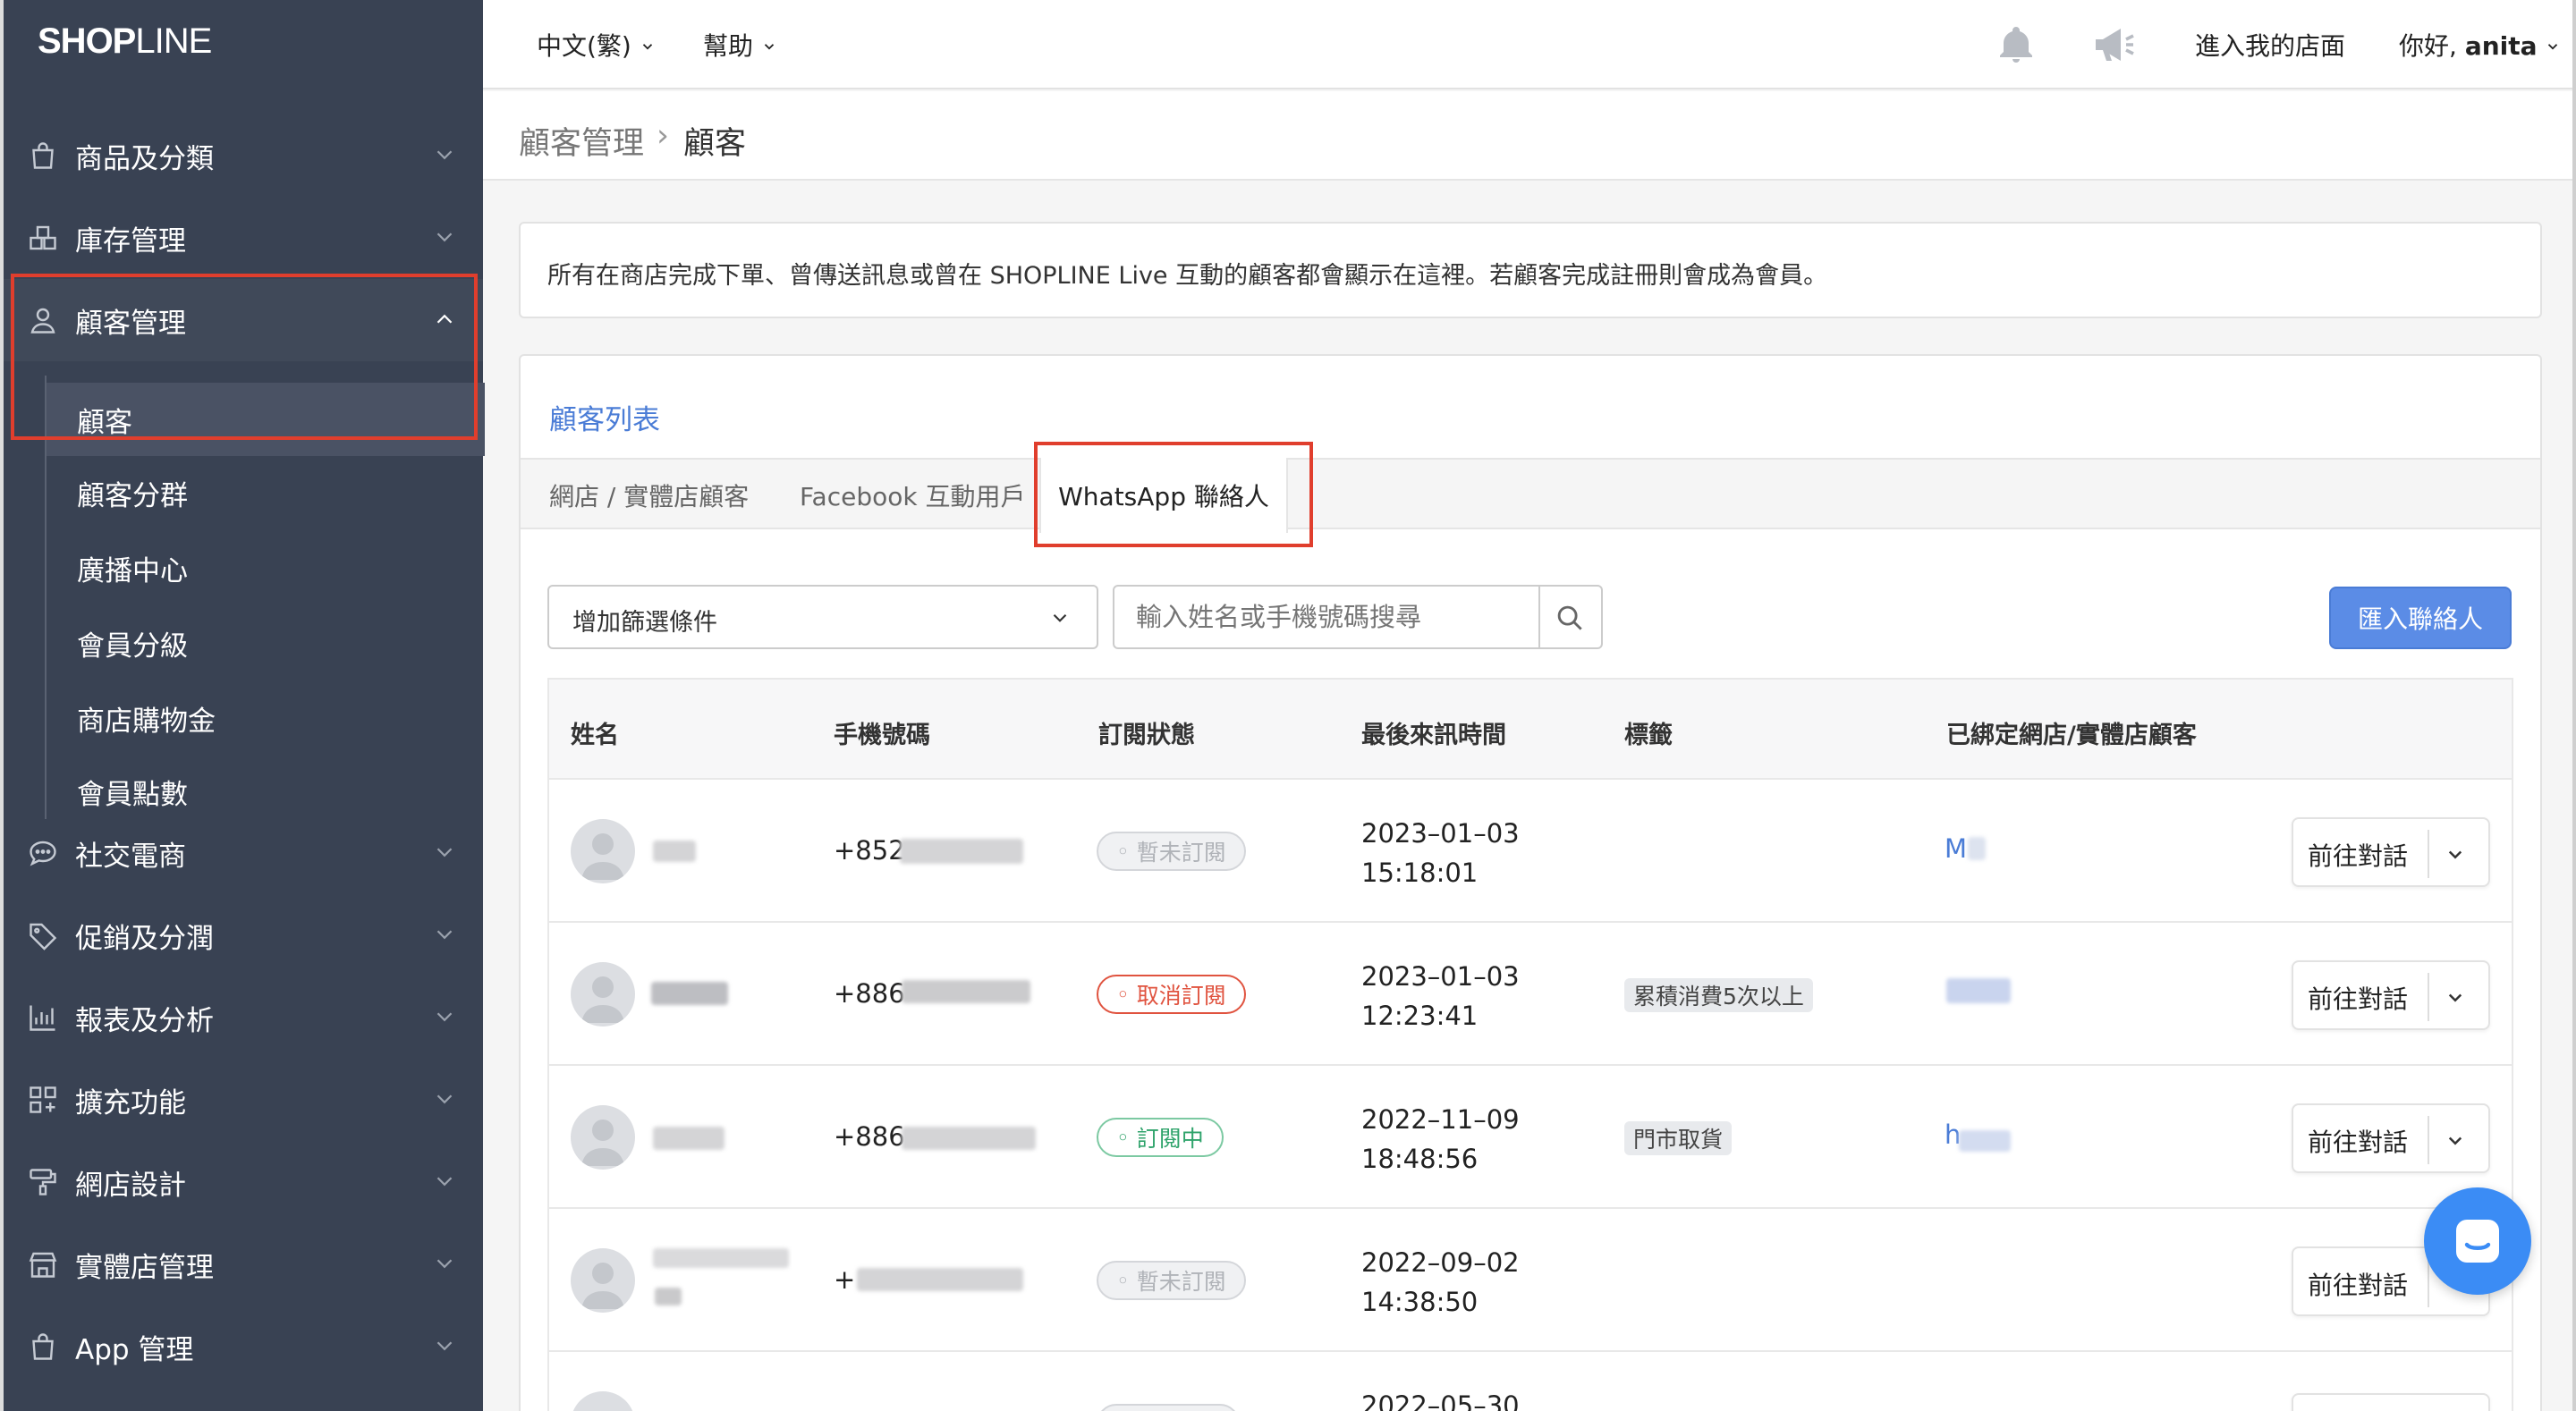  Describe the element at coordinates (912, 495) in the screenshot. I see `tab-facebook-users: Facebook 互動用戶` at that location.